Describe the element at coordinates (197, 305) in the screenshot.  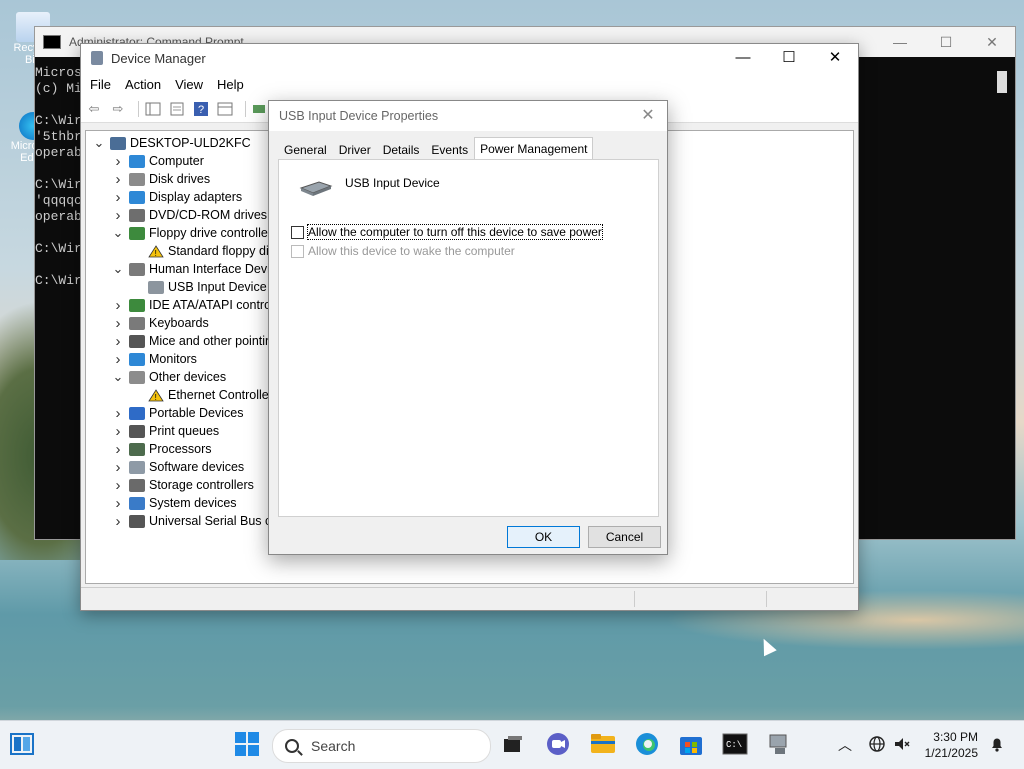
I see `tree-node: › IDE ATA/ATAPI controlle` at that location.